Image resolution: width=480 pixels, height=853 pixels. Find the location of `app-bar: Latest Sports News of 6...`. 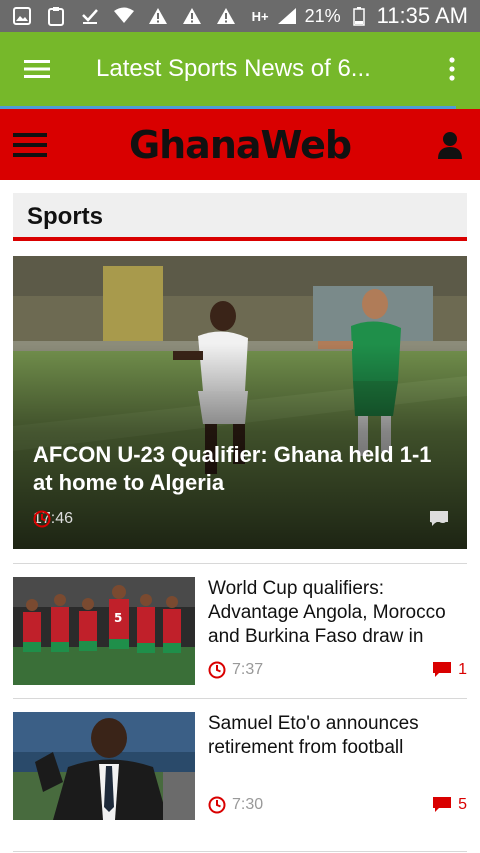

app-bar: Latest Sports News of 6... is located at coordinates (240, 69).